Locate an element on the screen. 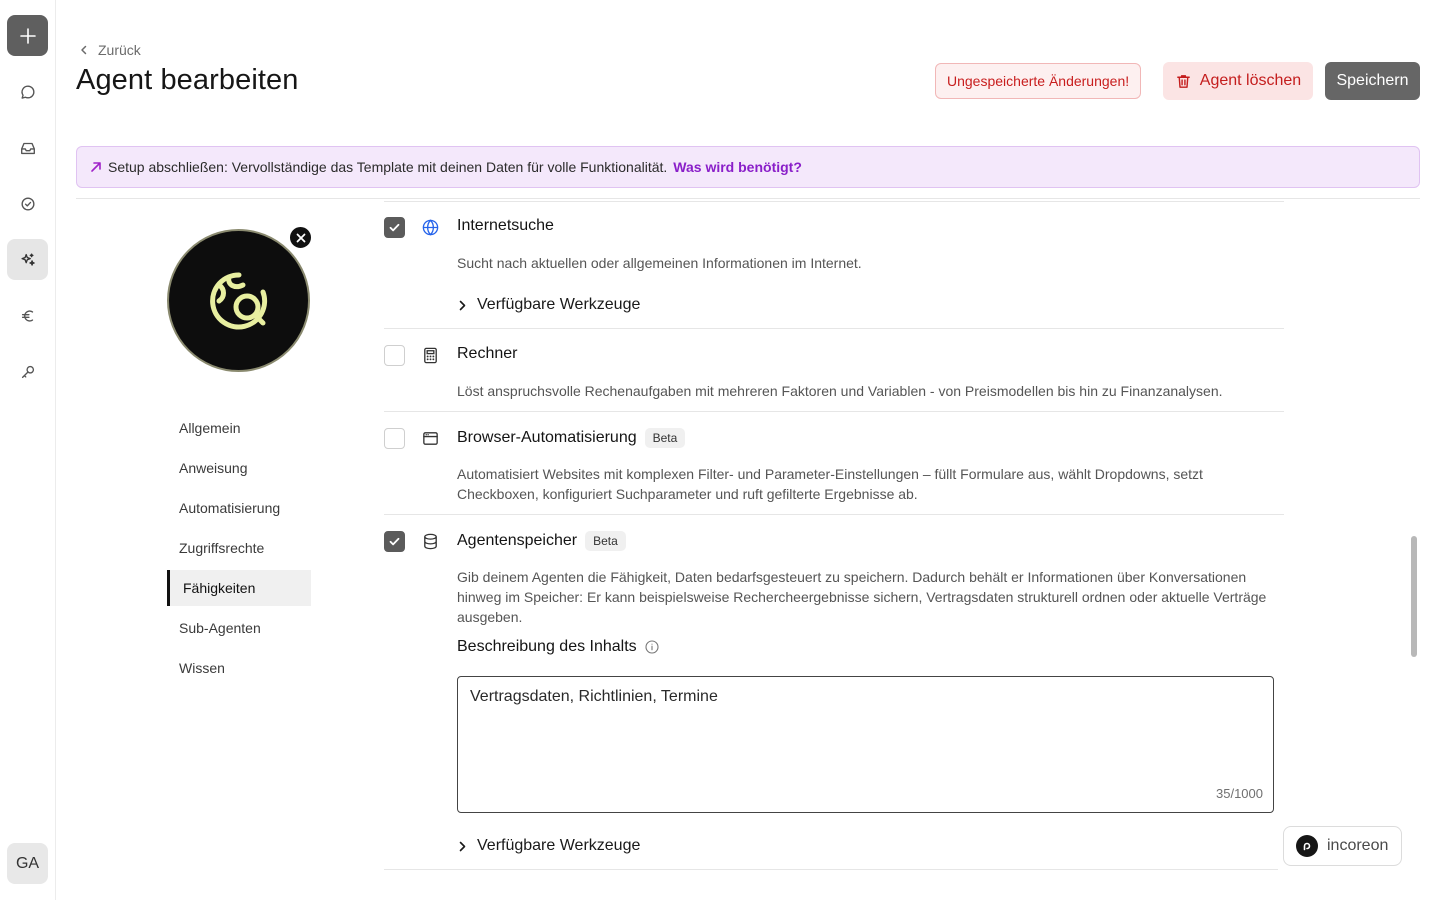 The height and width of the screenshot is (900, 1440). inbox-icon is located at coordinates (27, 148).